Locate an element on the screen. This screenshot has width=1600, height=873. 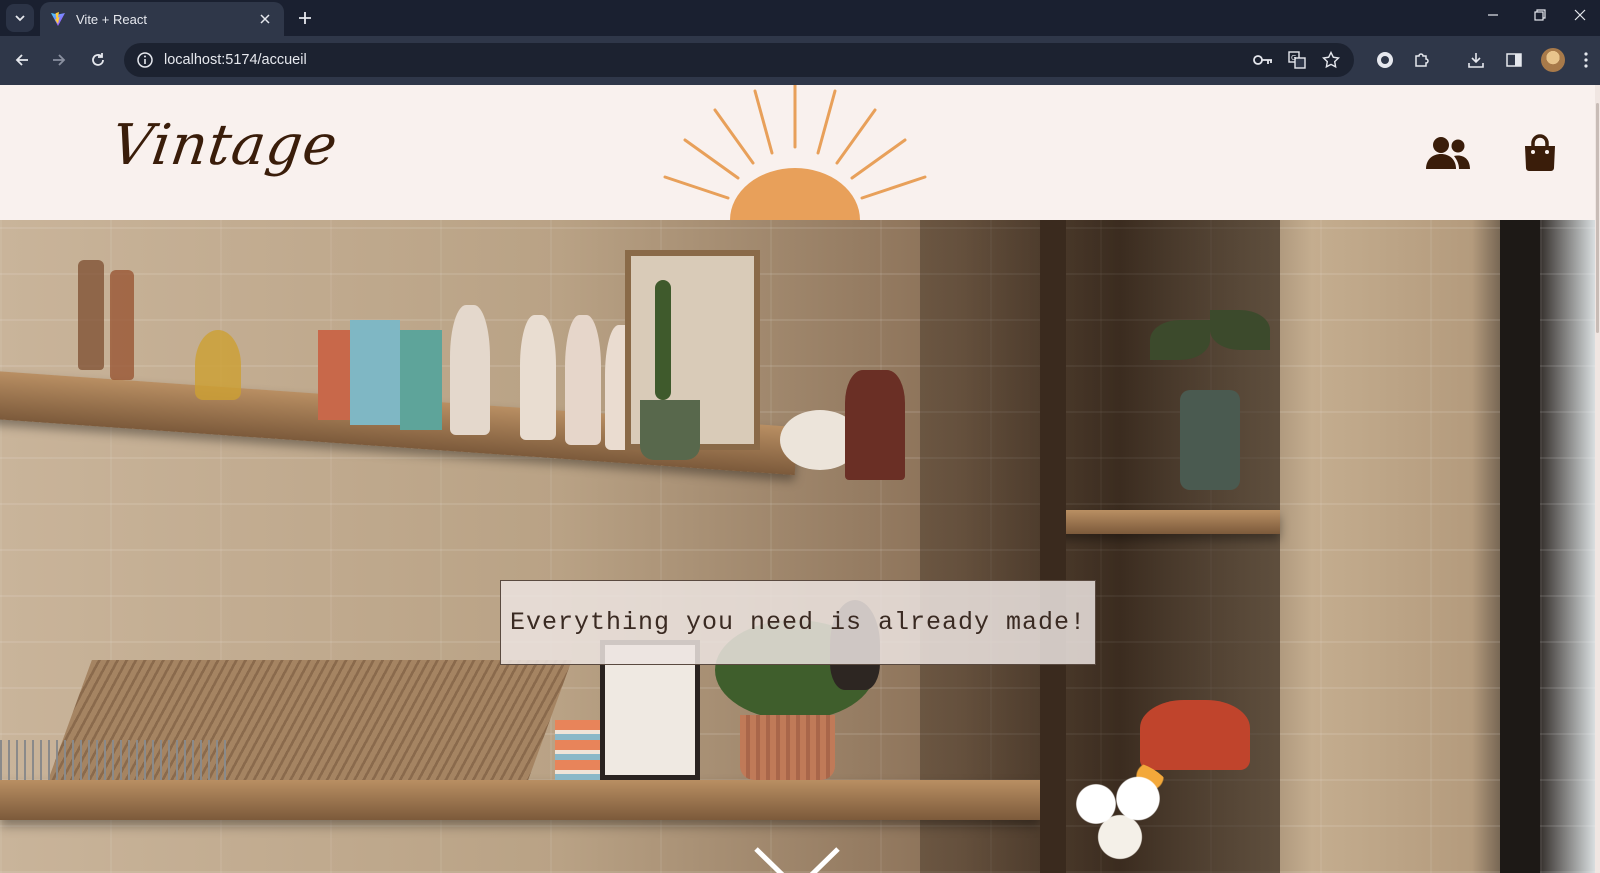
side-panel-button is located at coordinates (1514, 60).